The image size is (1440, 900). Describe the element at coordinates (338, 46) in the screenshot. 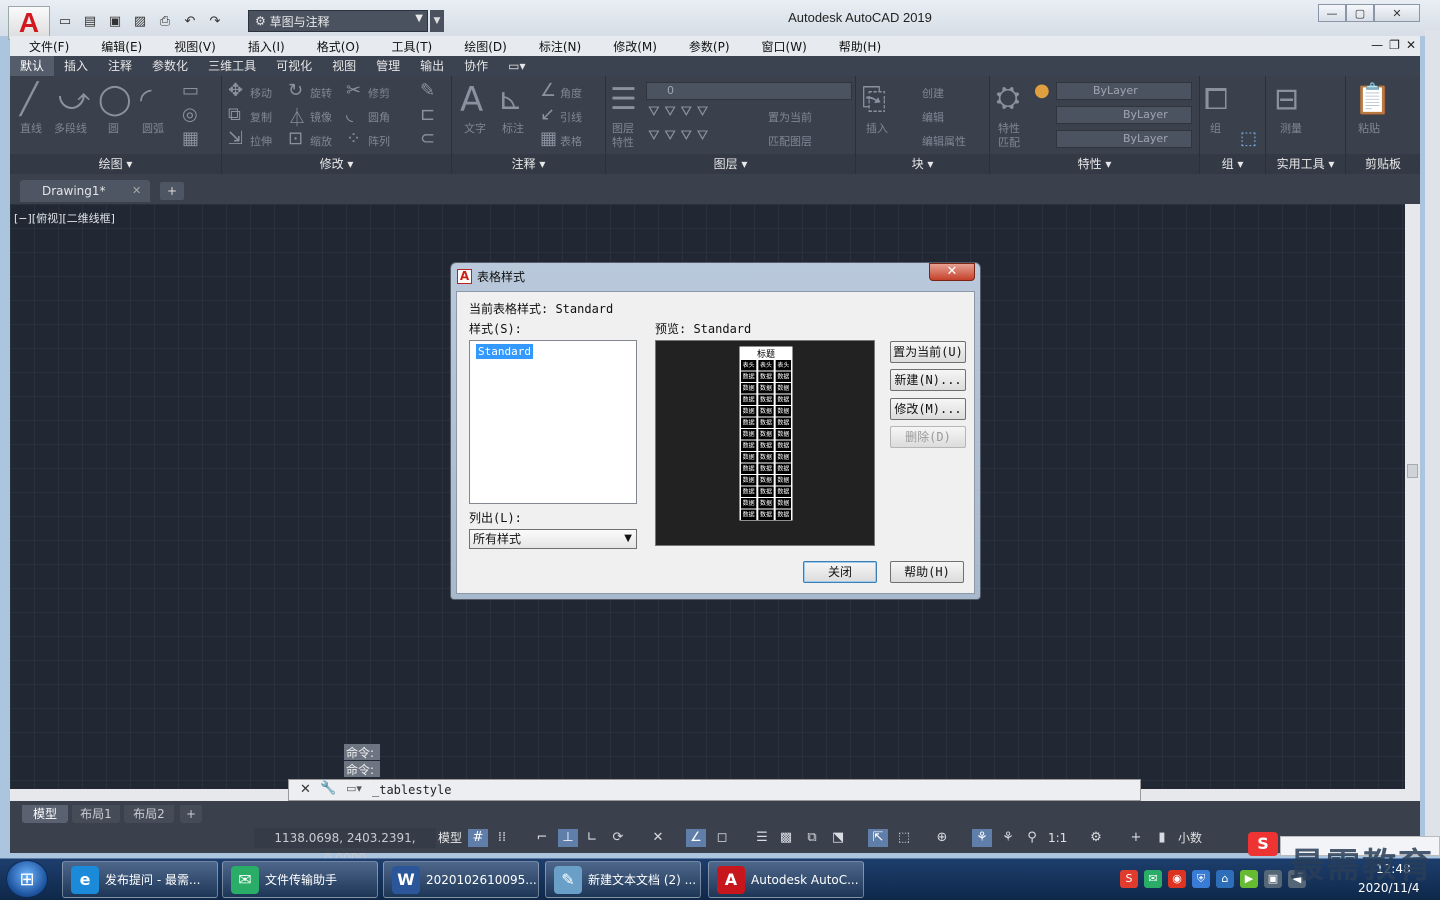

I see `menu-format: 格式(O)` at that location.